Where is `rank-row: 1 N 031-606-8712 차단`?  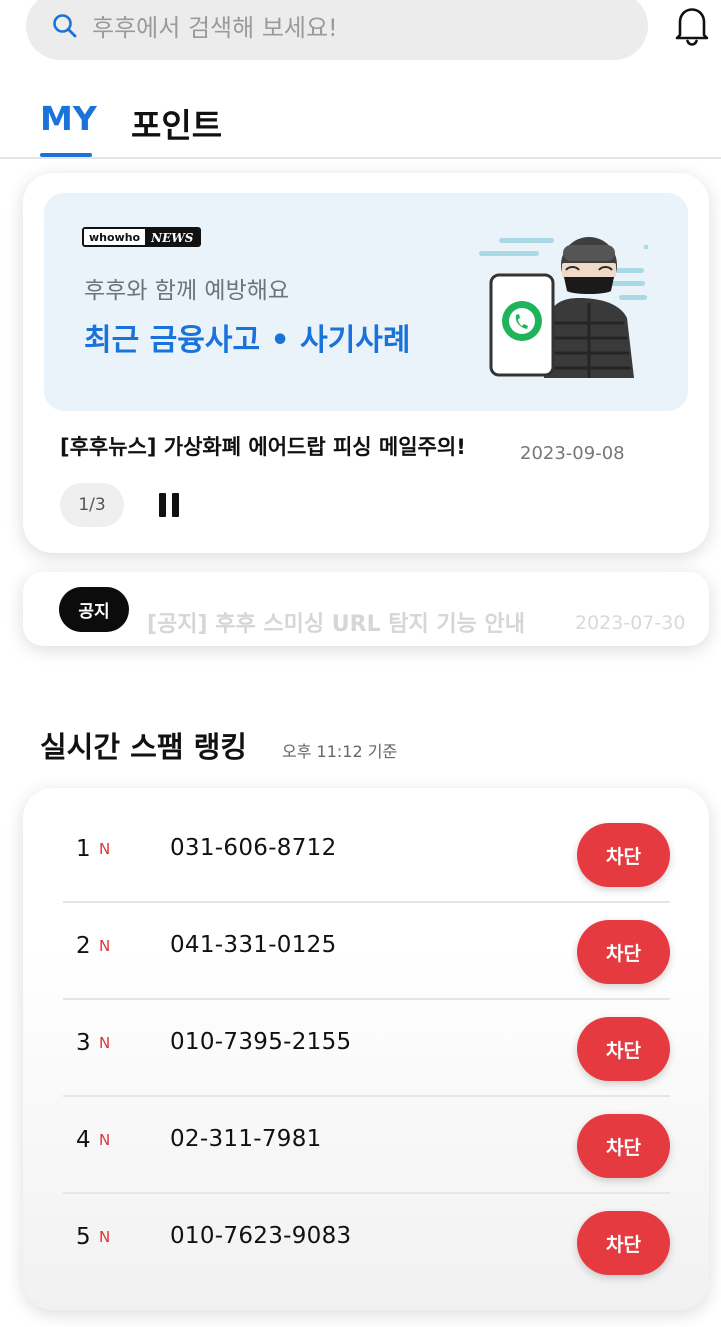
rank-row: 1 N 031-606-8712 차단 is located at coordinates (366, 854).